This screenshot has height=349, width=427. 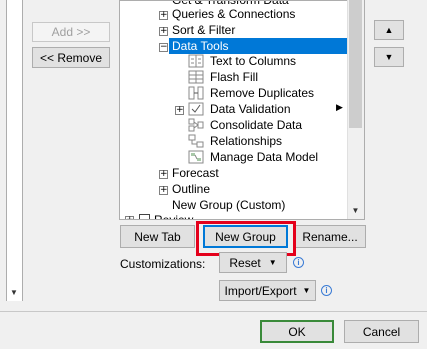 I want to click on tree-scroll-down-icon: ▼, so click(x=355, y=210).